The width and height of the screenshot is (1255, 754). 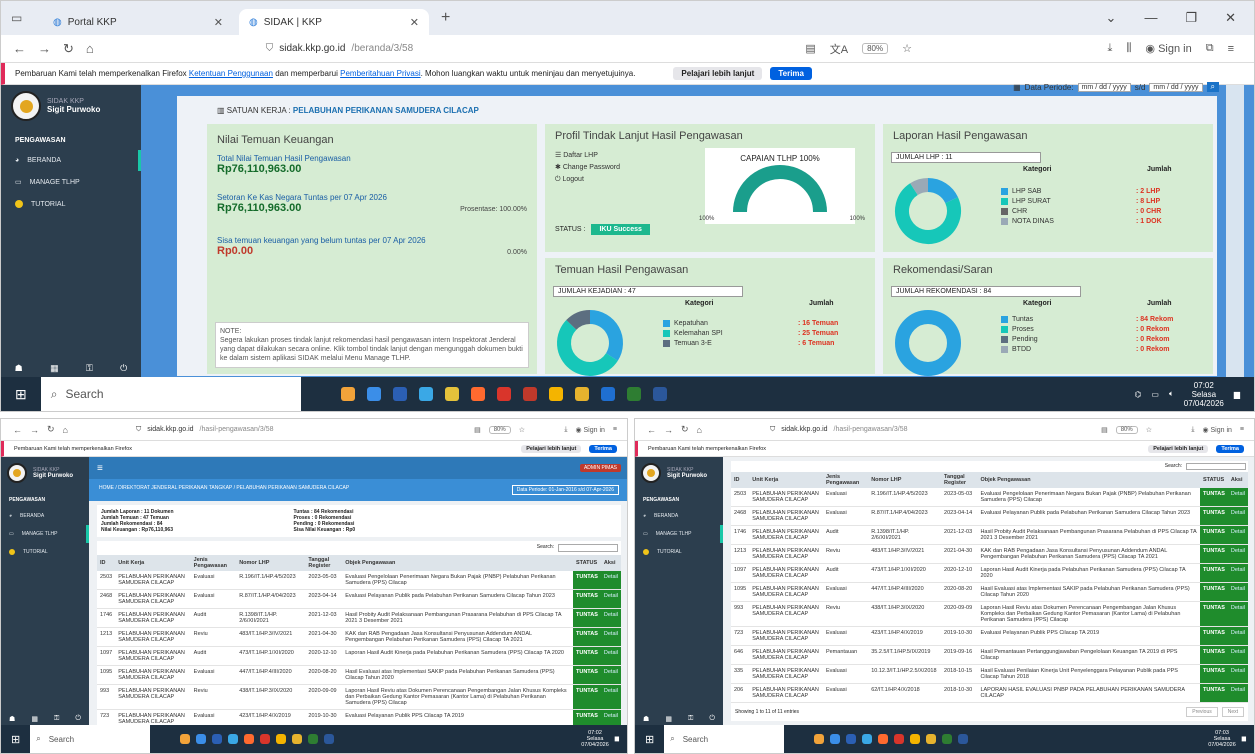 What do you see at coordinates (1171, 394) in the screenshot?
I see `volume-icon: 🔈︎` at bounding box center [1171, 394].